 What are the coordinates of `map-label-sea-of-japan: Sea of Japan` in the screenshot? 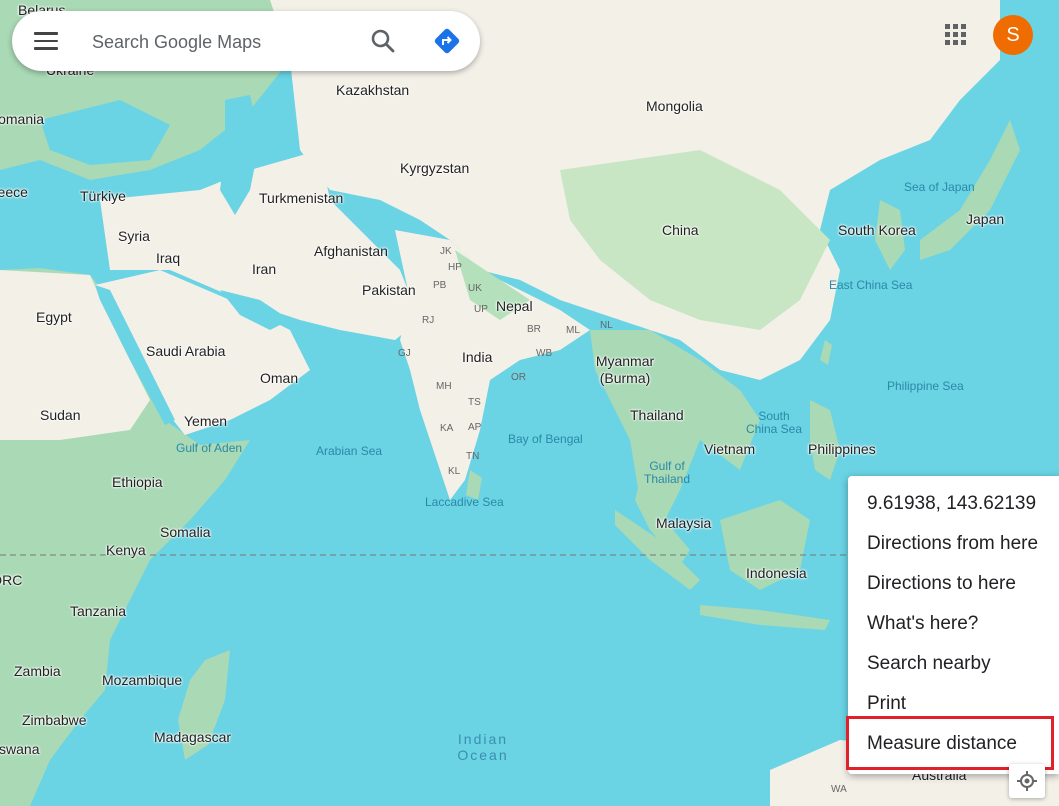 It's located at (939, 187).